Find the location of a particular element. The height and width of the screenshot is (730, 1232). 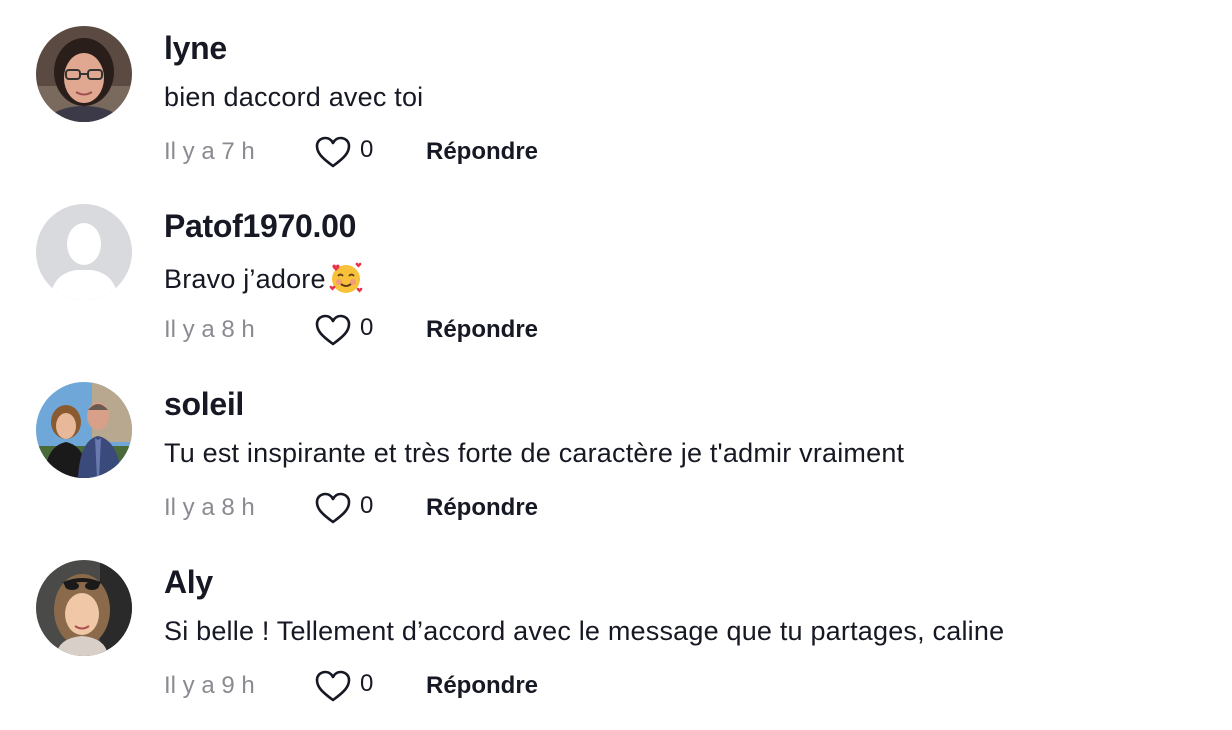

comment-username: Aly is located at coordinates (188, 582).